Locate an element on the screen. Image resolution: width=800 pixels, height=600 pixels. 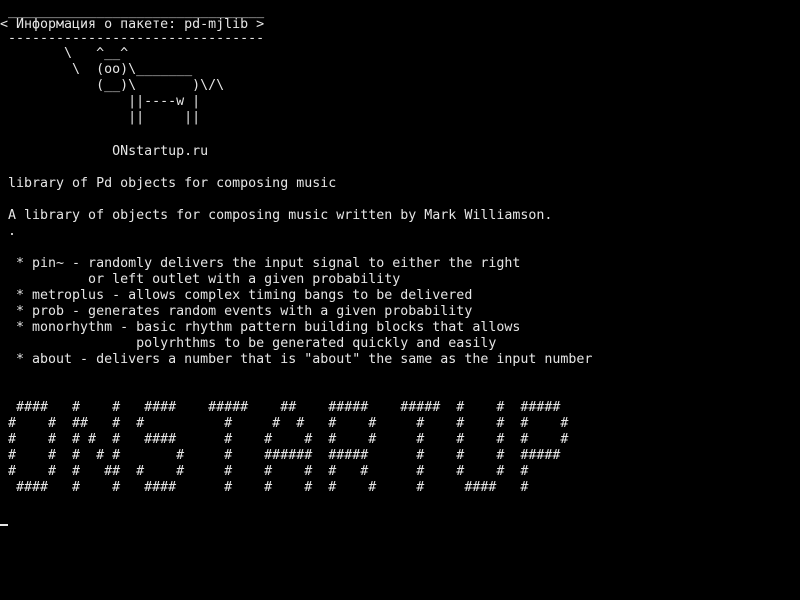
cowsay-cow-line: (__)\ )\/\ is located at coordinates (112, 85).